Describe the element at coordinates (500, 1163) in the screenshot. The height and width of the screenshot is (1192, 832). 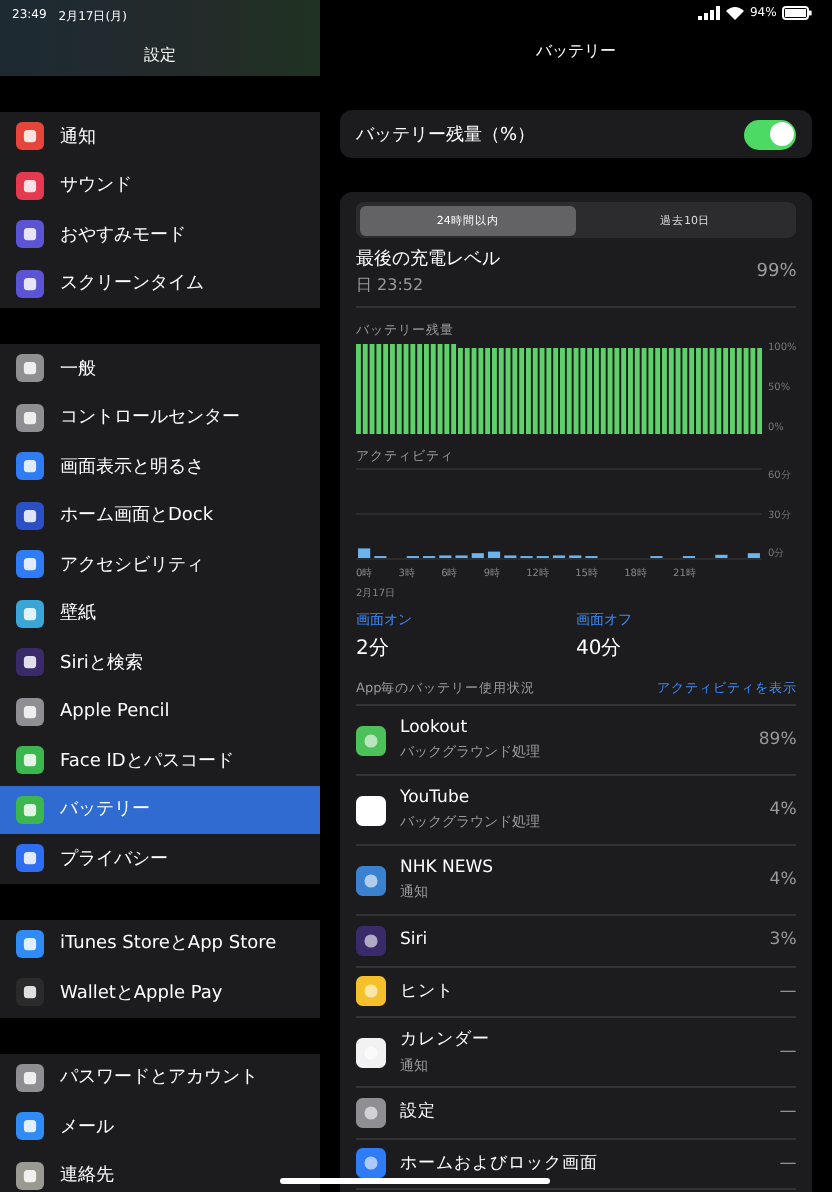
I see `app-name: ホームおよびロック画面` at that location.